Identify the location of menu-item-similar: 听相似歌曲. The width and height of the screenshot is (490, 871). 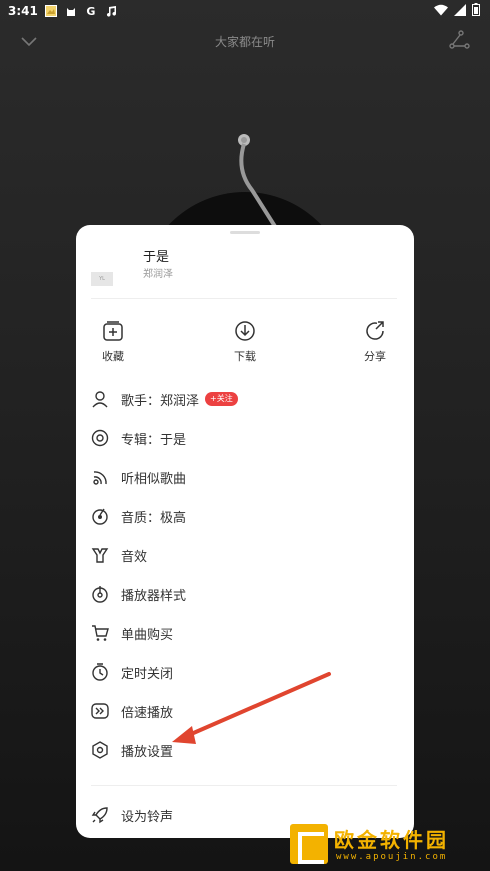
(245, 477).